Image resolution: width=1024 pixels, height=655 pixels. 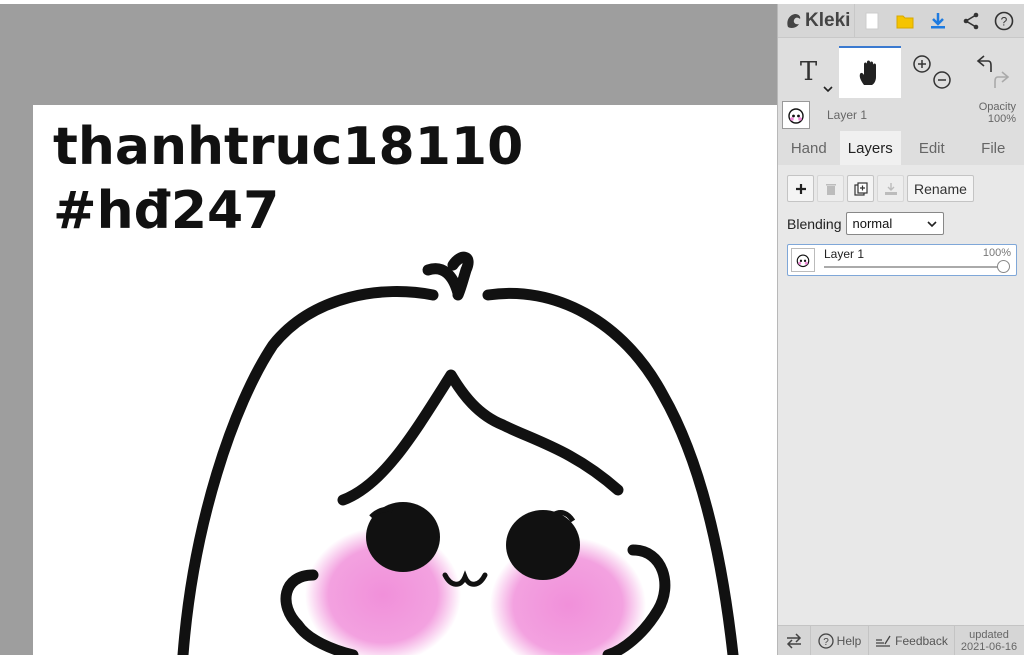 What do you see at coordinates (932, 148) in the screenshot?
I see `tab-edit: Edit` at bounding box center [932, 148].